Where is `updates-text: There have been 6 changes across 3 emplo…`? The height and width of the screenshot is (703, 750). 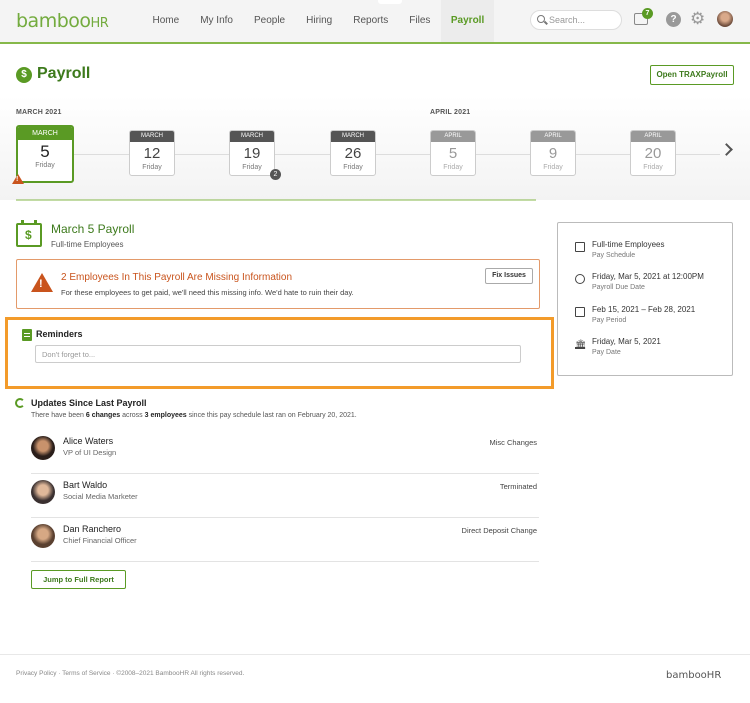
updates-text: There have been 6 changes across 3 emplo… is located at coordinates (194, 415).